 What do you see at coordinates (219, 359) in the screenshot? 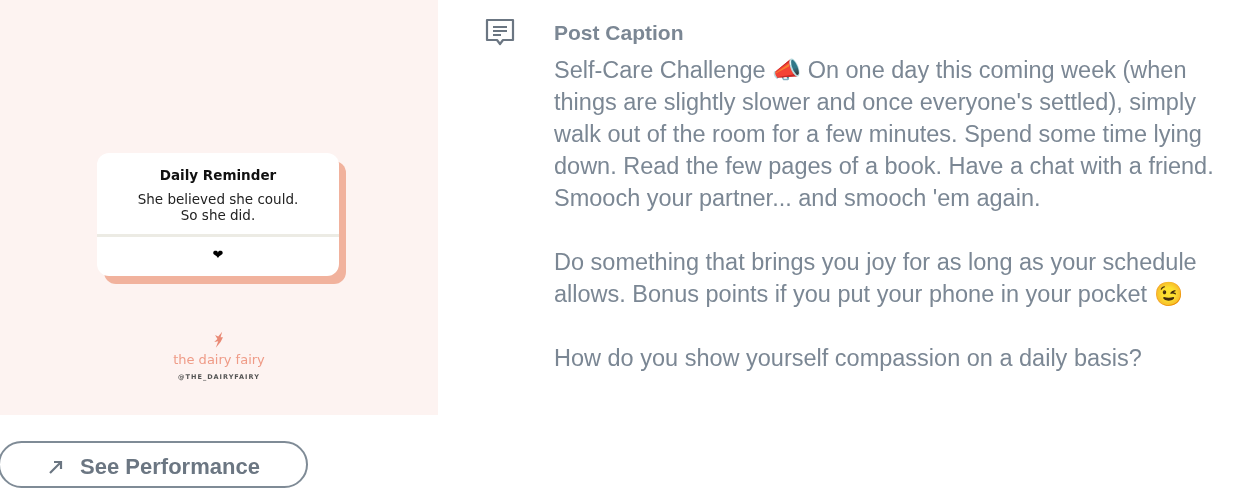
I see `brand-name: the dairy fairy` at bounding box center [219, 359].